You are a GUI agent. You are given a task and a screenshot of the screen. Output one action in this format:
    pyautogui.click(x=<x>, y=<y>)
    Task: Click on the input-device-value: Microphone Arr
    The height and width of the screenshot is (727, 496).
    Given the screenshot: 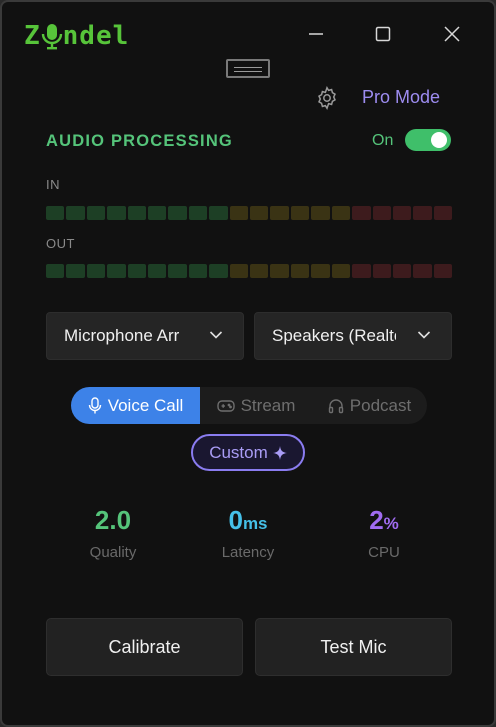 What is the action you would take?
    pyautogui.click(x=122, y=335)
    